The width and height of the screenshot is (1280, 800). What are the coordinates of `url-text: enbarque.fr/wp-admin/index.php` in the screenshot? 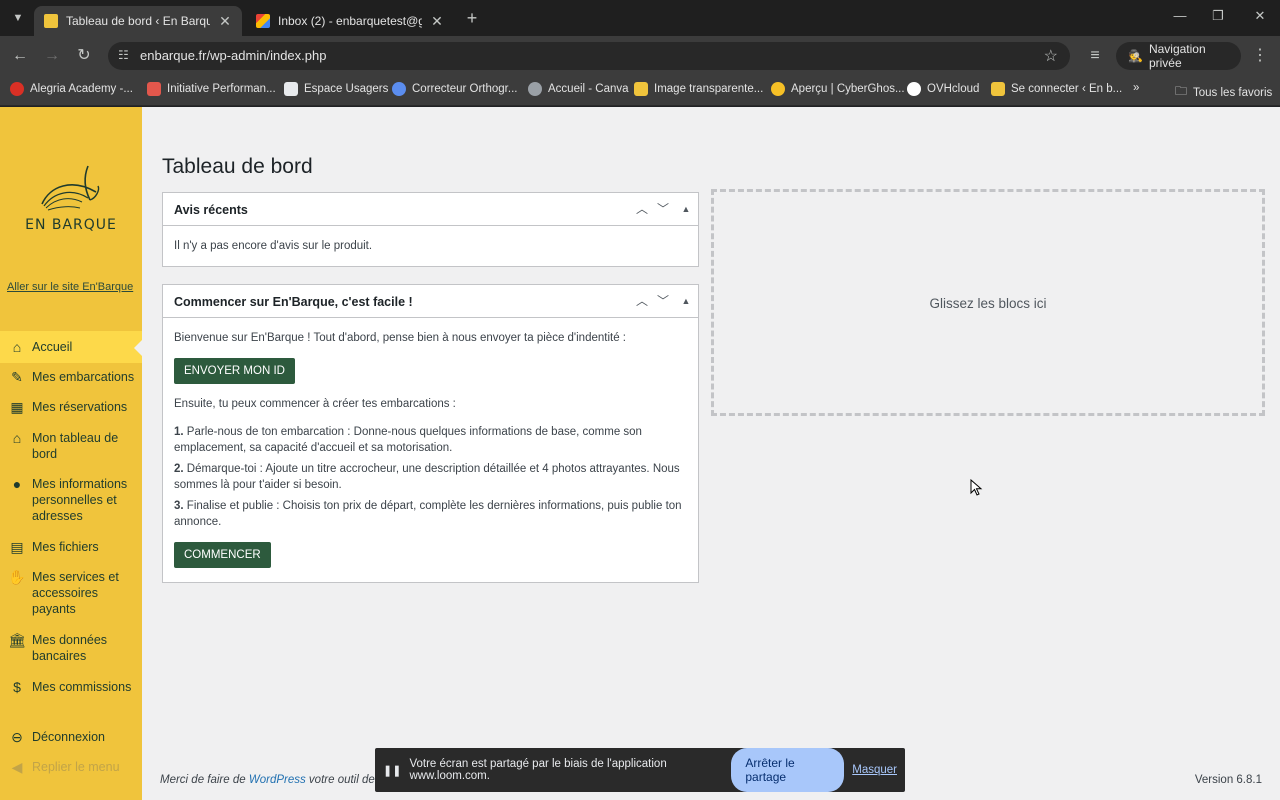 It's located at (233, 55).